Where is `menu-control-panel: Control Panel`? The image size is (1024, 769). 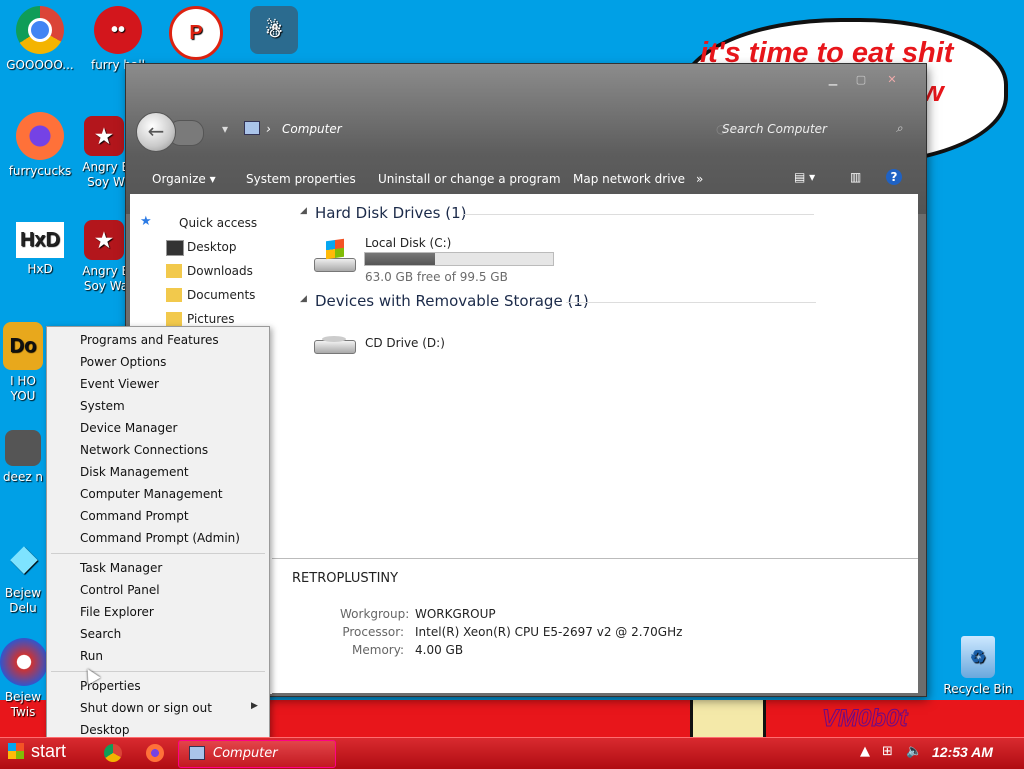 menu-control-panel: Control Panel is located at coordinates (120, 590).